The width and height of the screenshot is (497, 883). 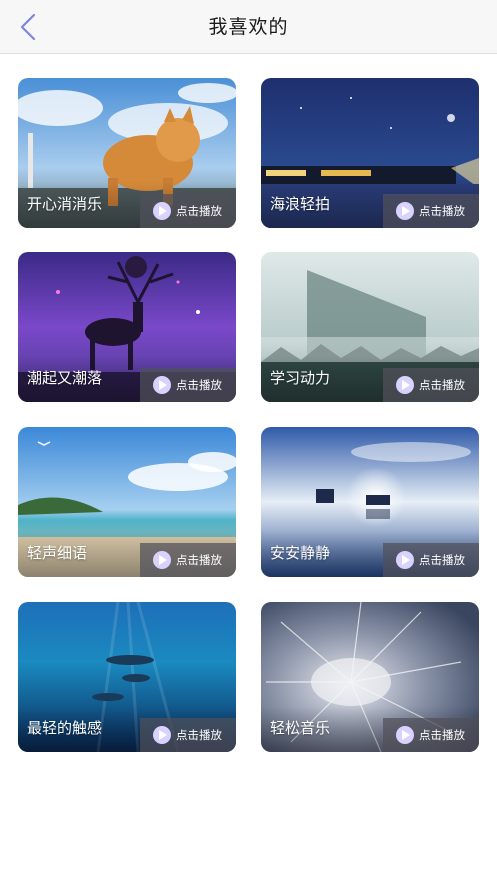 What do you see at coordinates (127, 153) in the screenshot?
I see `favorite-card: 开心消消乐 点击播放` at bounding box center [127, 153].